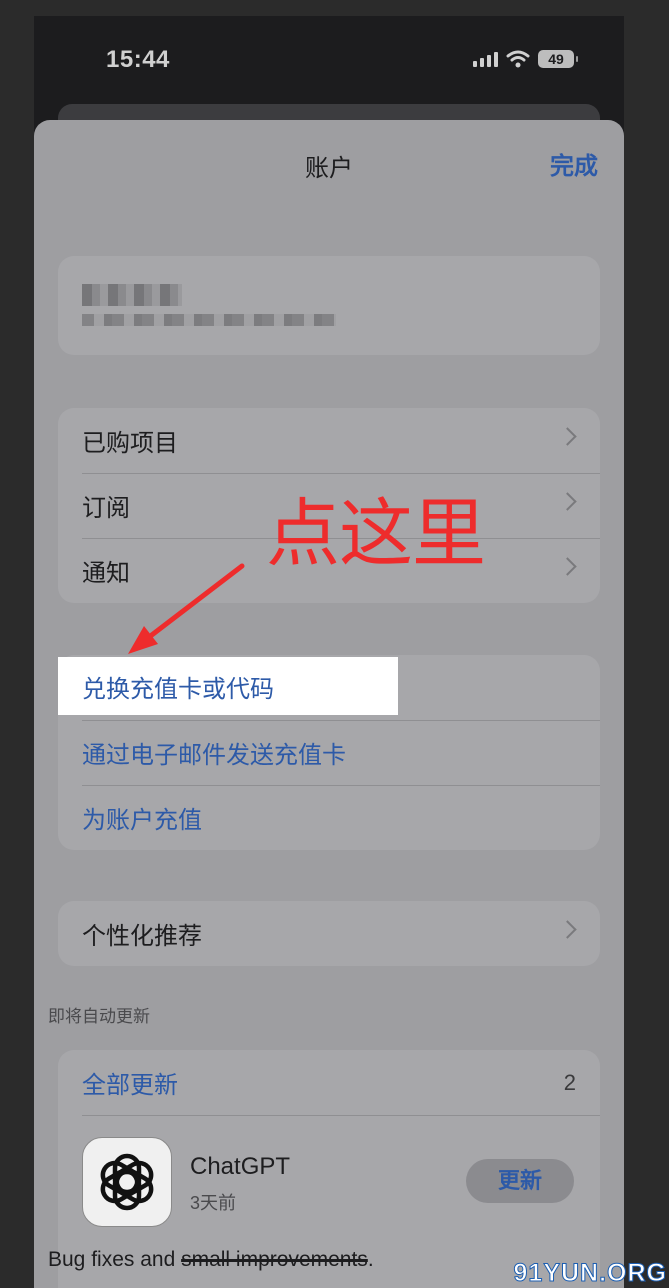 The image size is (669, 1288). I want to click on watermark: 91YUN.ORG, so click(590, 1273).